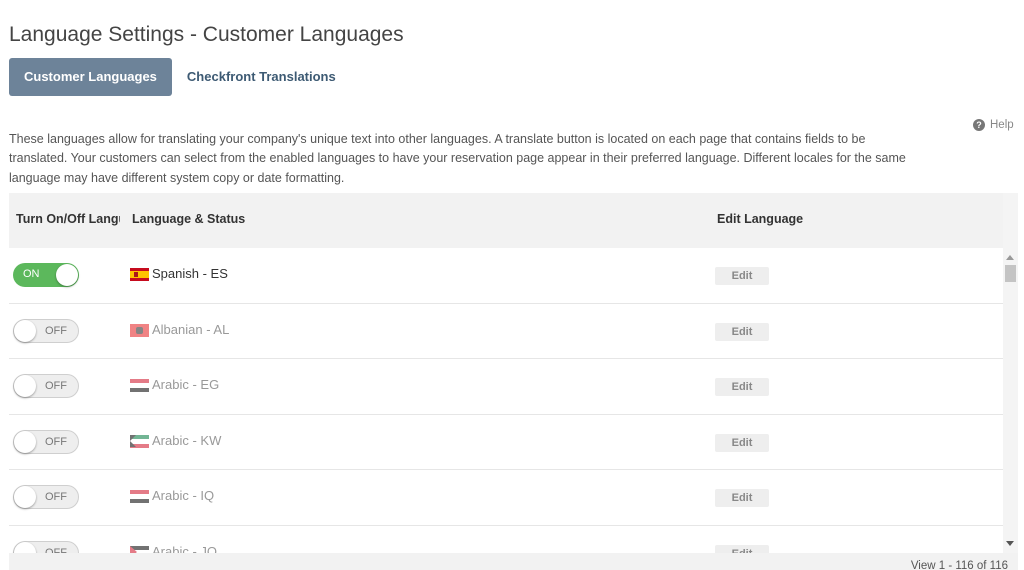  I want to click on language-name: Arabic - IQ, so click(183, 495).